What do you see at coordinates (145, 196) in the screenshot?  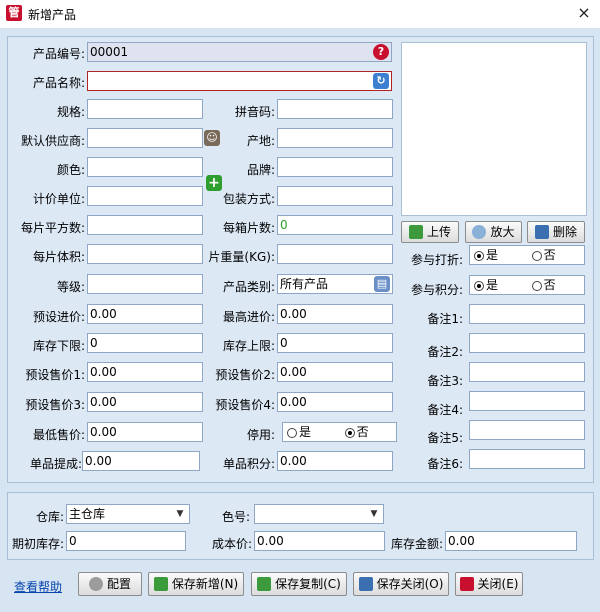 I see `unit-input` at bounding box center [145, 196].